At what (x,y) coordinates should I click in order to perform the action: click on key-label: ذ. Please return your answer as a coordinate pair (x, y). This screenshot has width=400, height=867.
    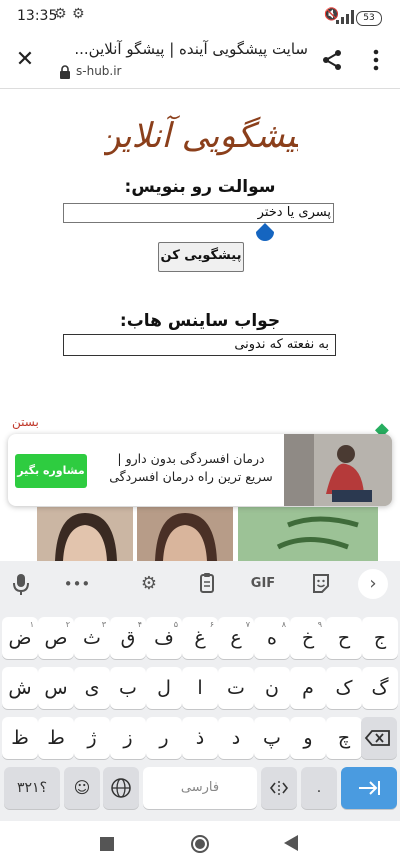
    Looking at the image, I should click on (200, 738).